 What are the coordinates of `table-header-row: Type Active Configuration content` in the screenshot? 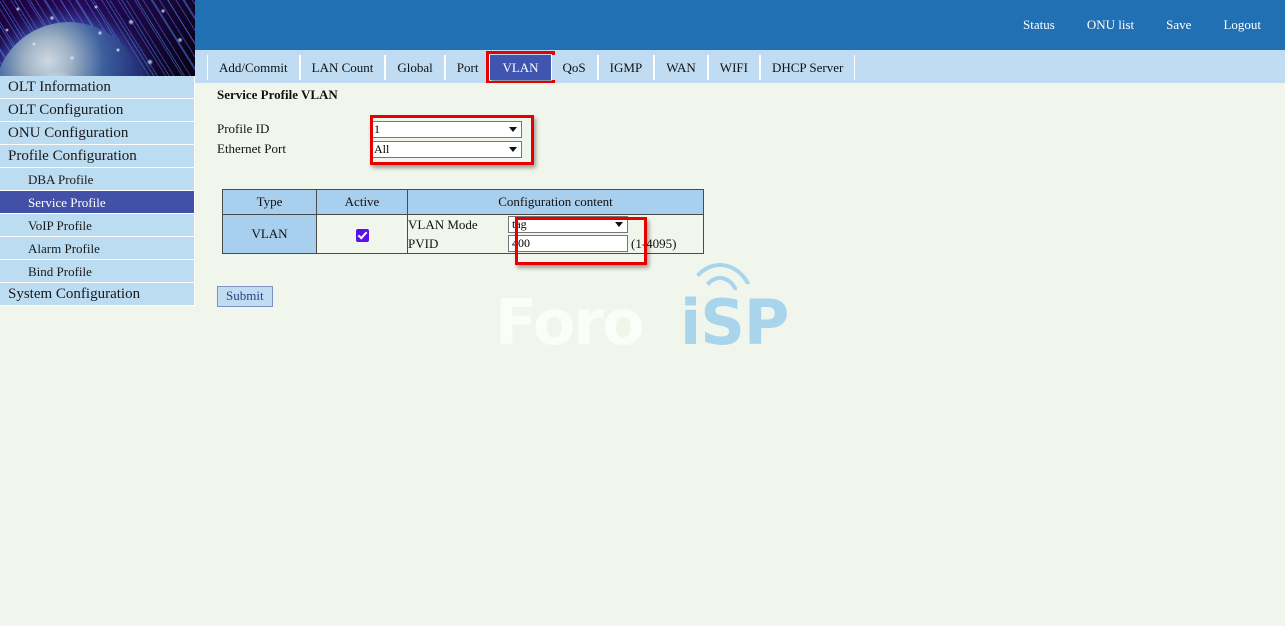 It's located at (463, 202).